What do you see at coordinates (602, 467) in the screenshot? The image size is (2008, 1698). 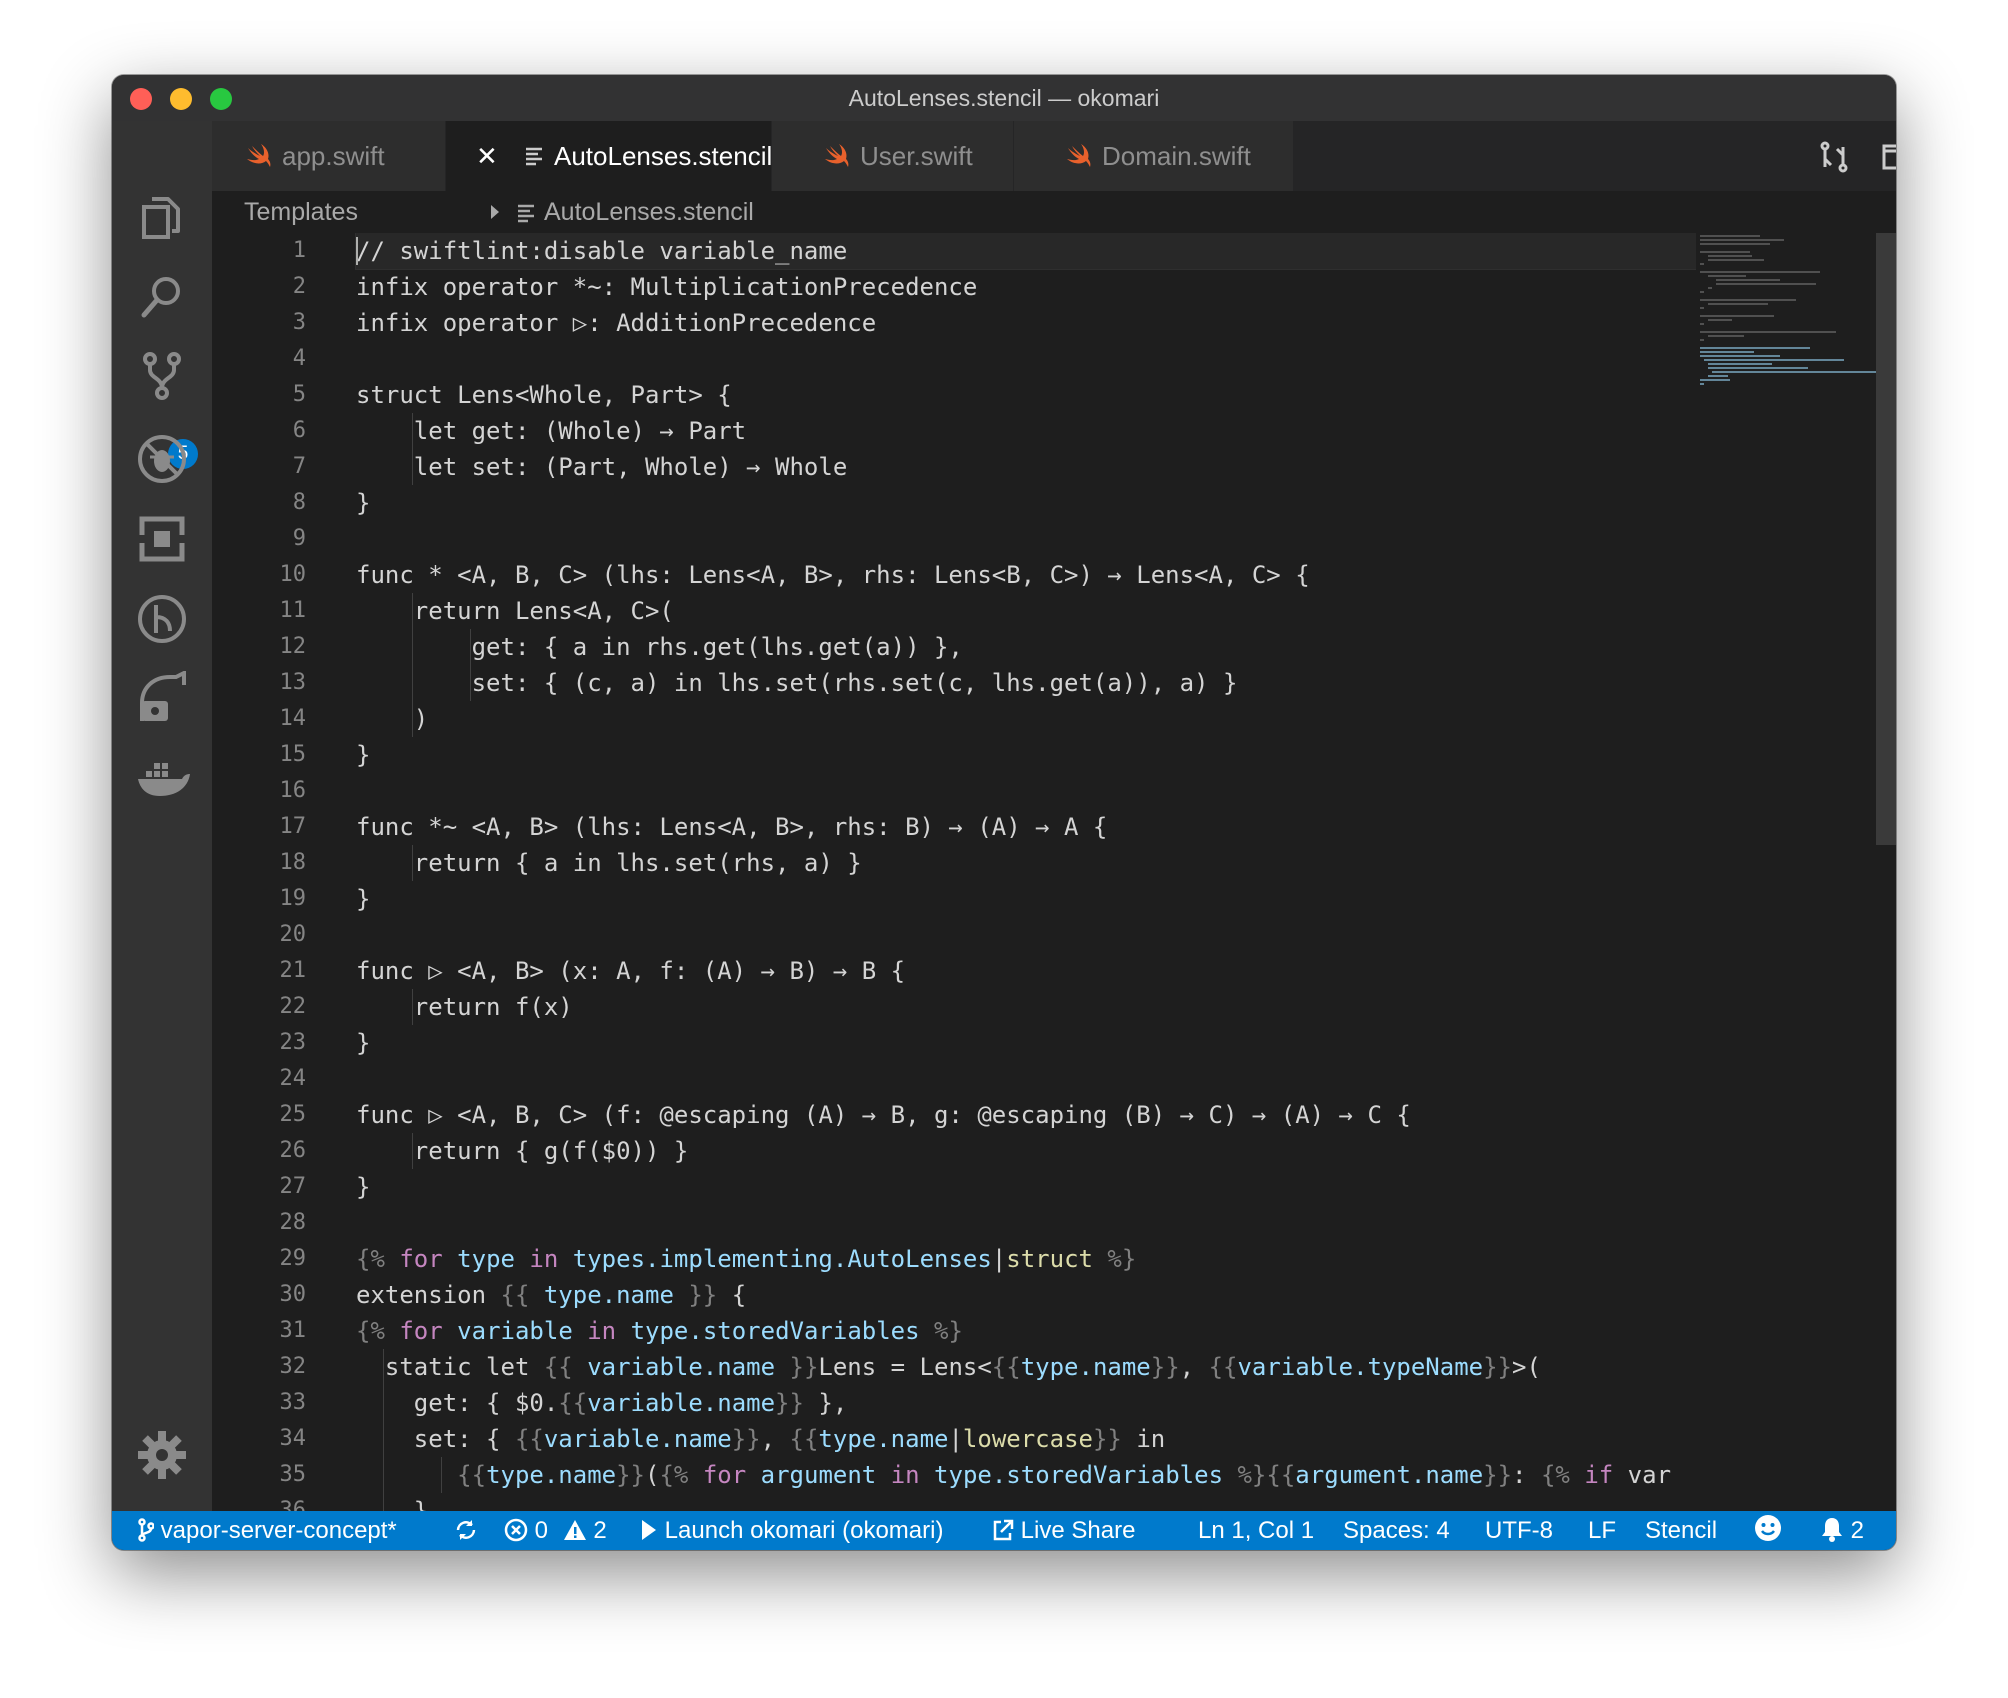 I see `code-line-text: let set: (Part, Whole) → Whole` at bounding box center [602, 467].